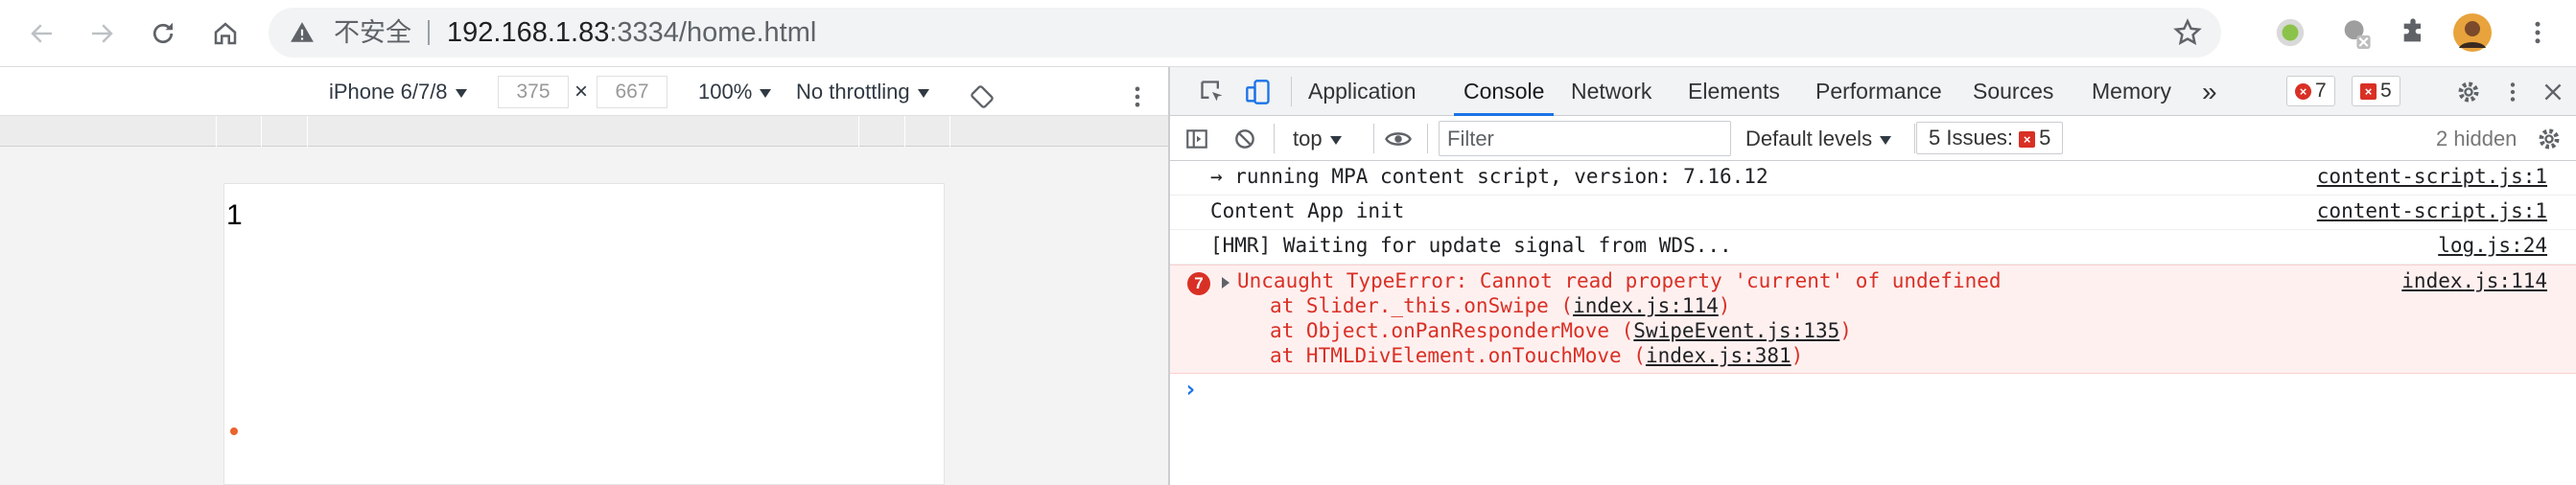  I want to click on throttling-select: No throttling, so click(862, 92).